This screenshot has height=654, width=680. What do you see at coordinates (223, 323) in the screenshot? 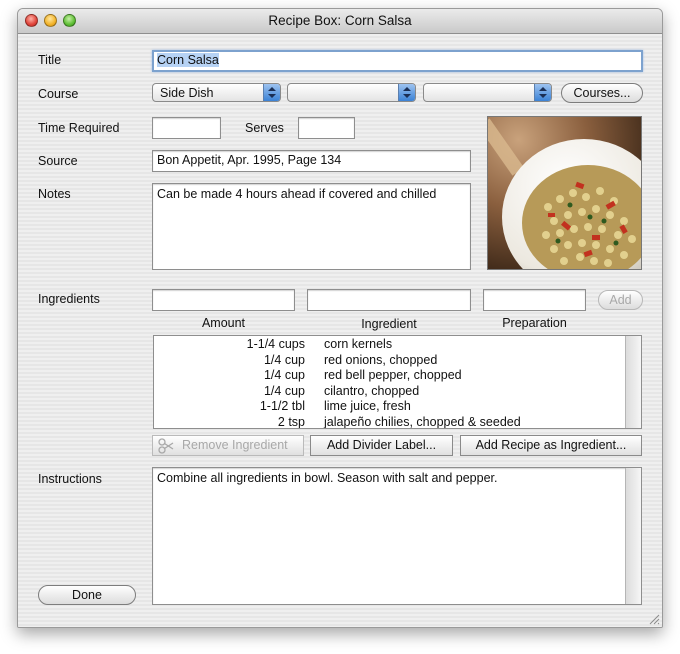
I see `amount-column-header: Amount` at bounding box center [223, 323].